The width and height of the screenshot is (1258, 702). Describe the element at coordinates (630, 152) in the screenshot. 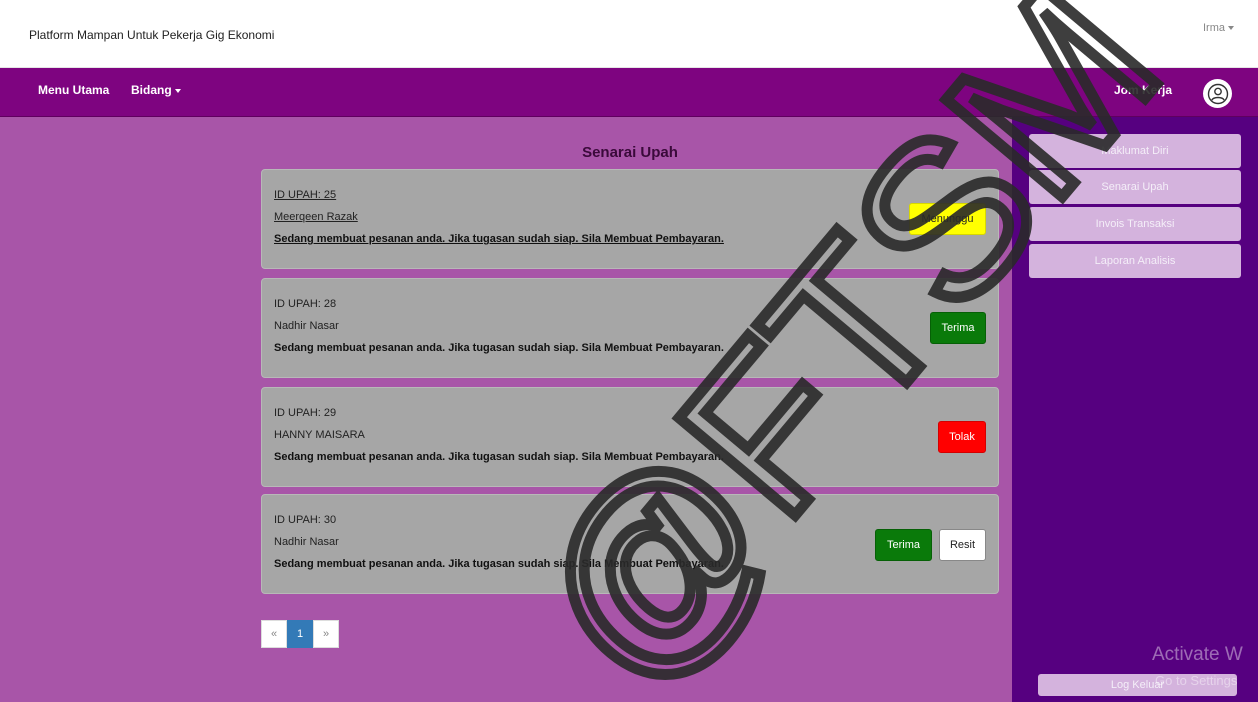

I see `page-title: Senarai Upah` at that location.